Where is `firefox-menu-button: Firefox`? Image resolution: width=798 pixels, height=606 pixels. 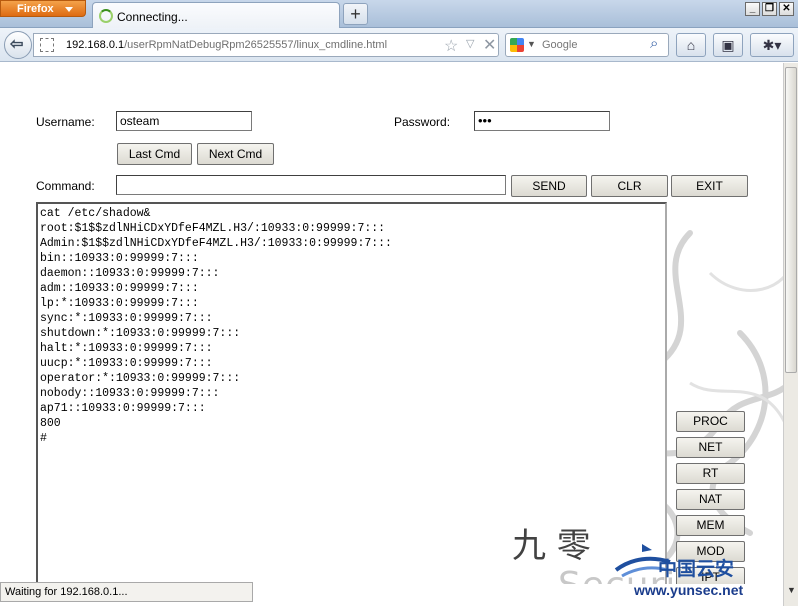
firefox-menu-button: Firefox is located at coordinates (43, 8).